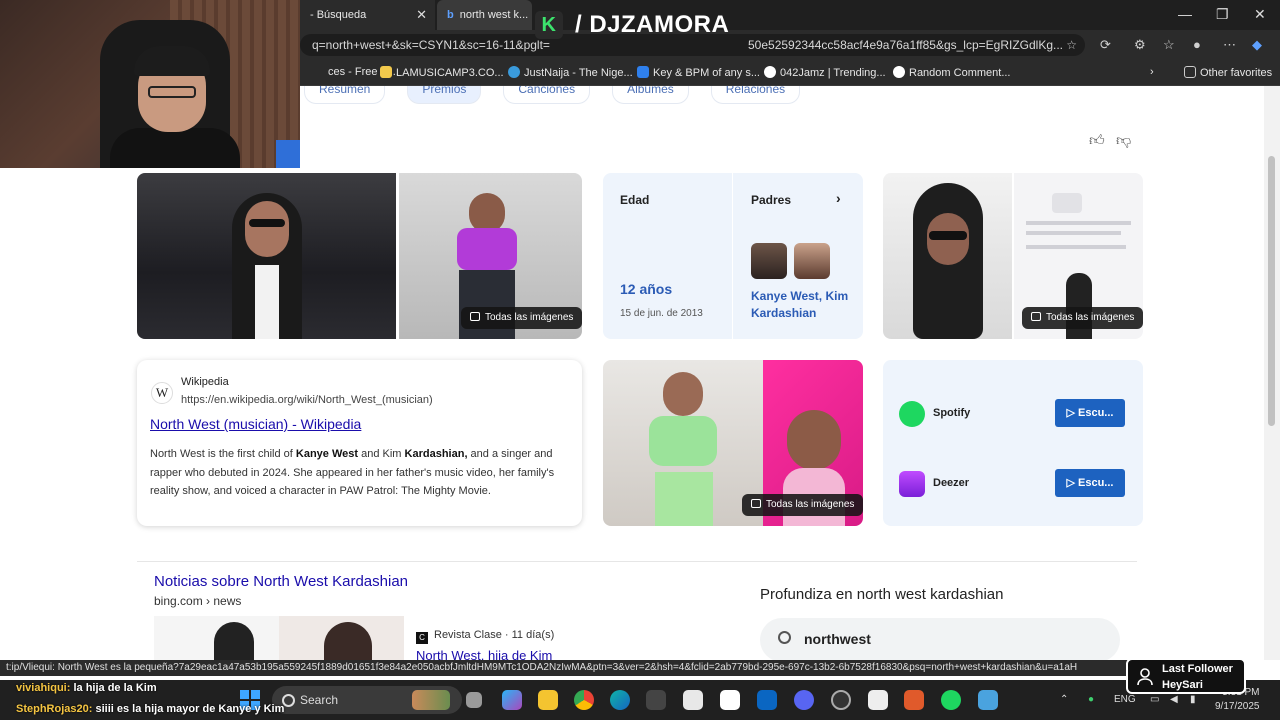  I want to click on microphone-icon: ●, so click(1091, 699).